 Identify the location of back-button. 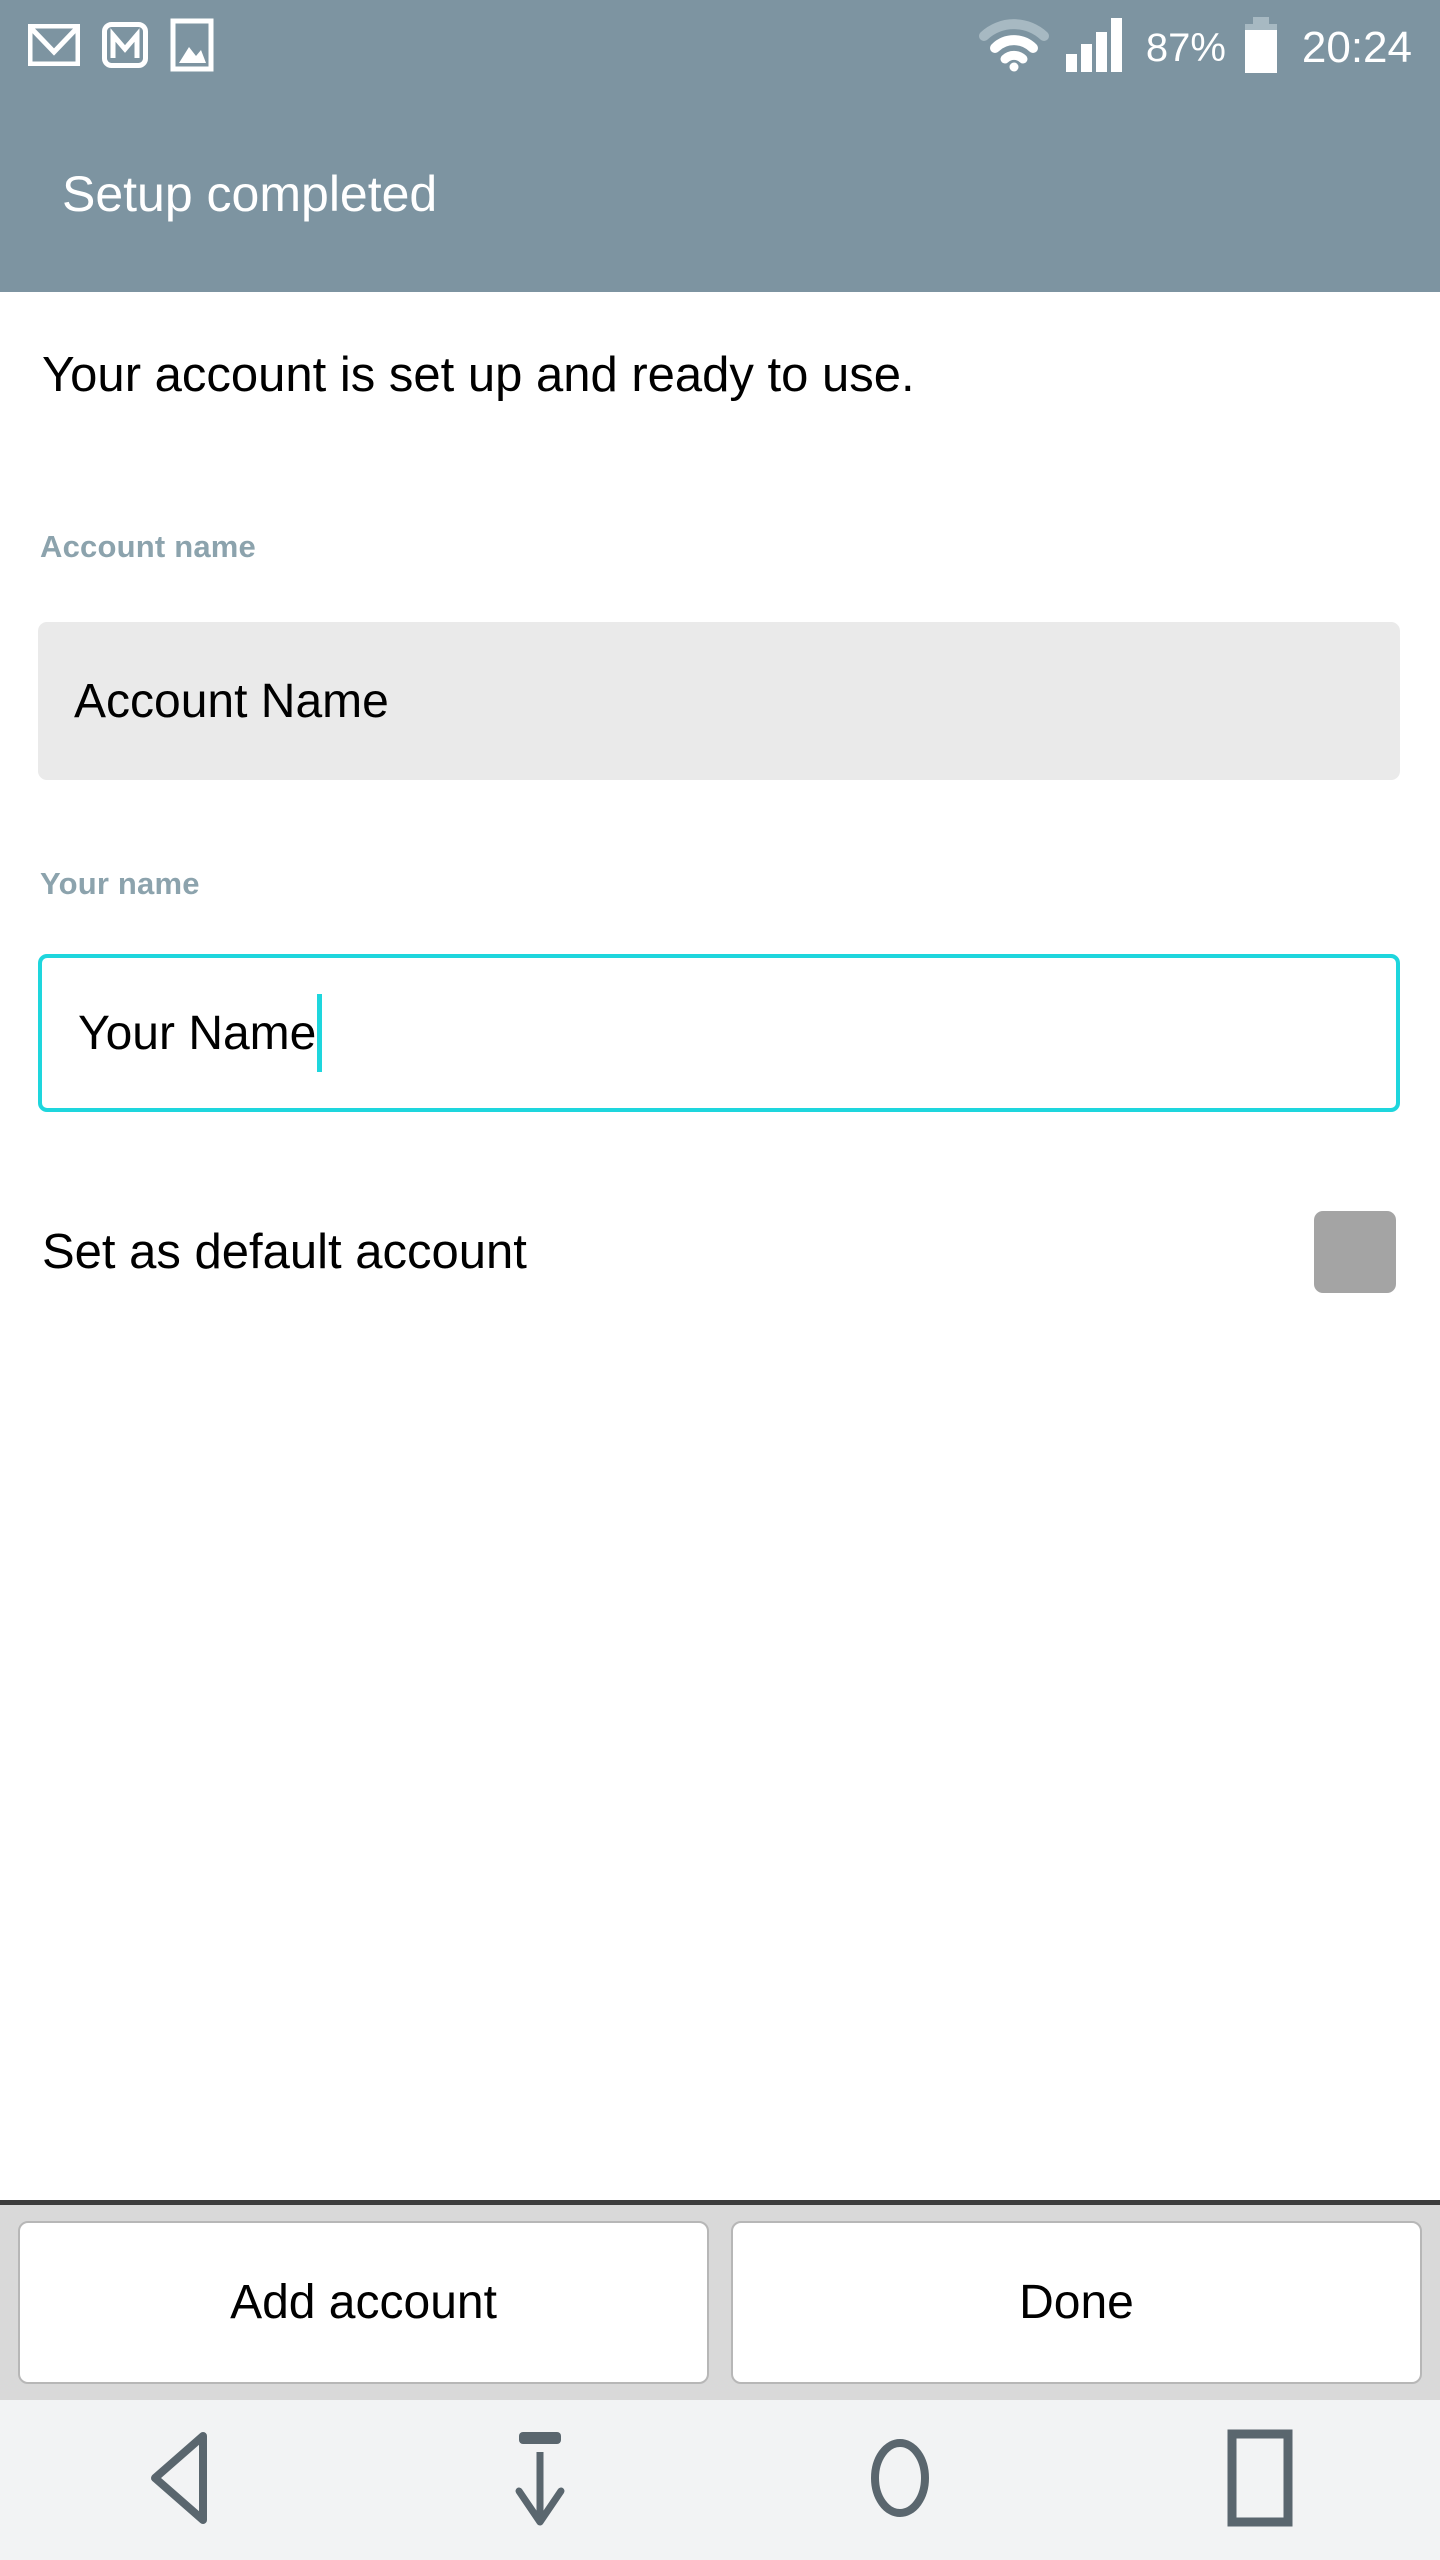
(180, 2480).